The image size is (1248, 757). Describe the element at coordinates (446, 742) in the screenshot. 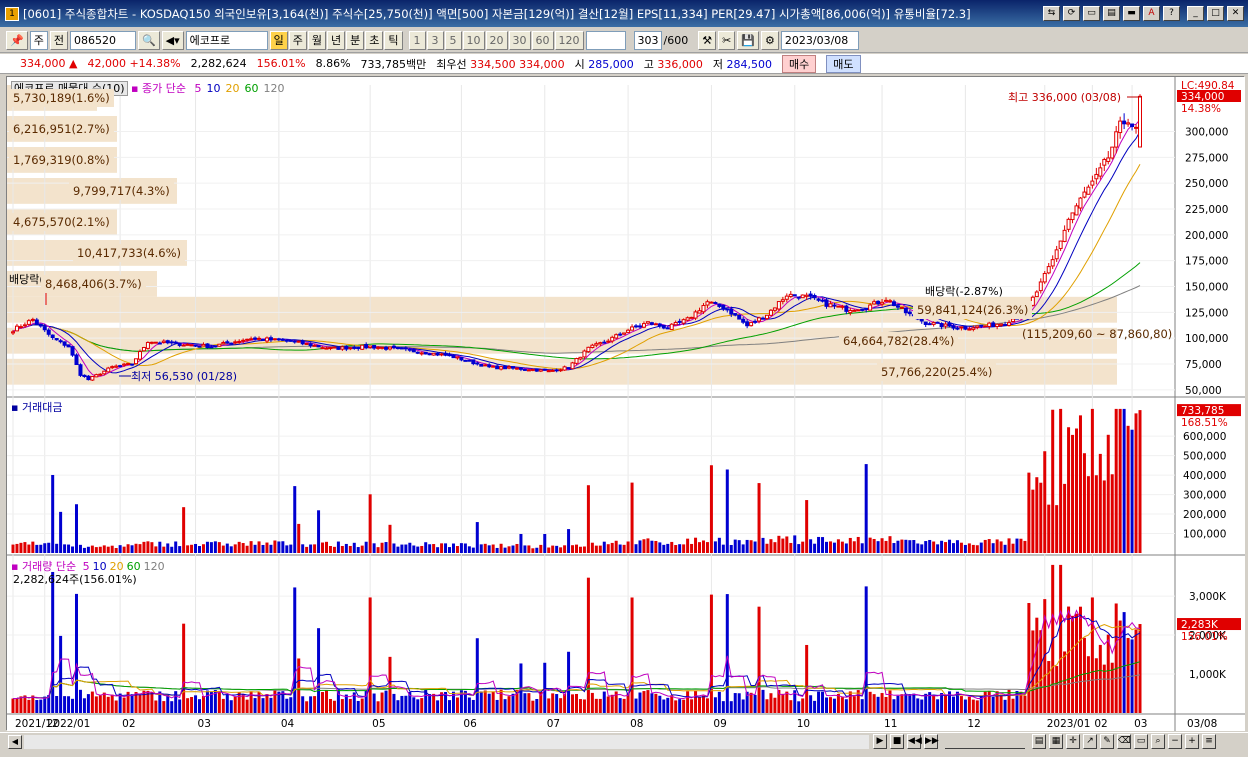

I see `scroll-track` at that location.